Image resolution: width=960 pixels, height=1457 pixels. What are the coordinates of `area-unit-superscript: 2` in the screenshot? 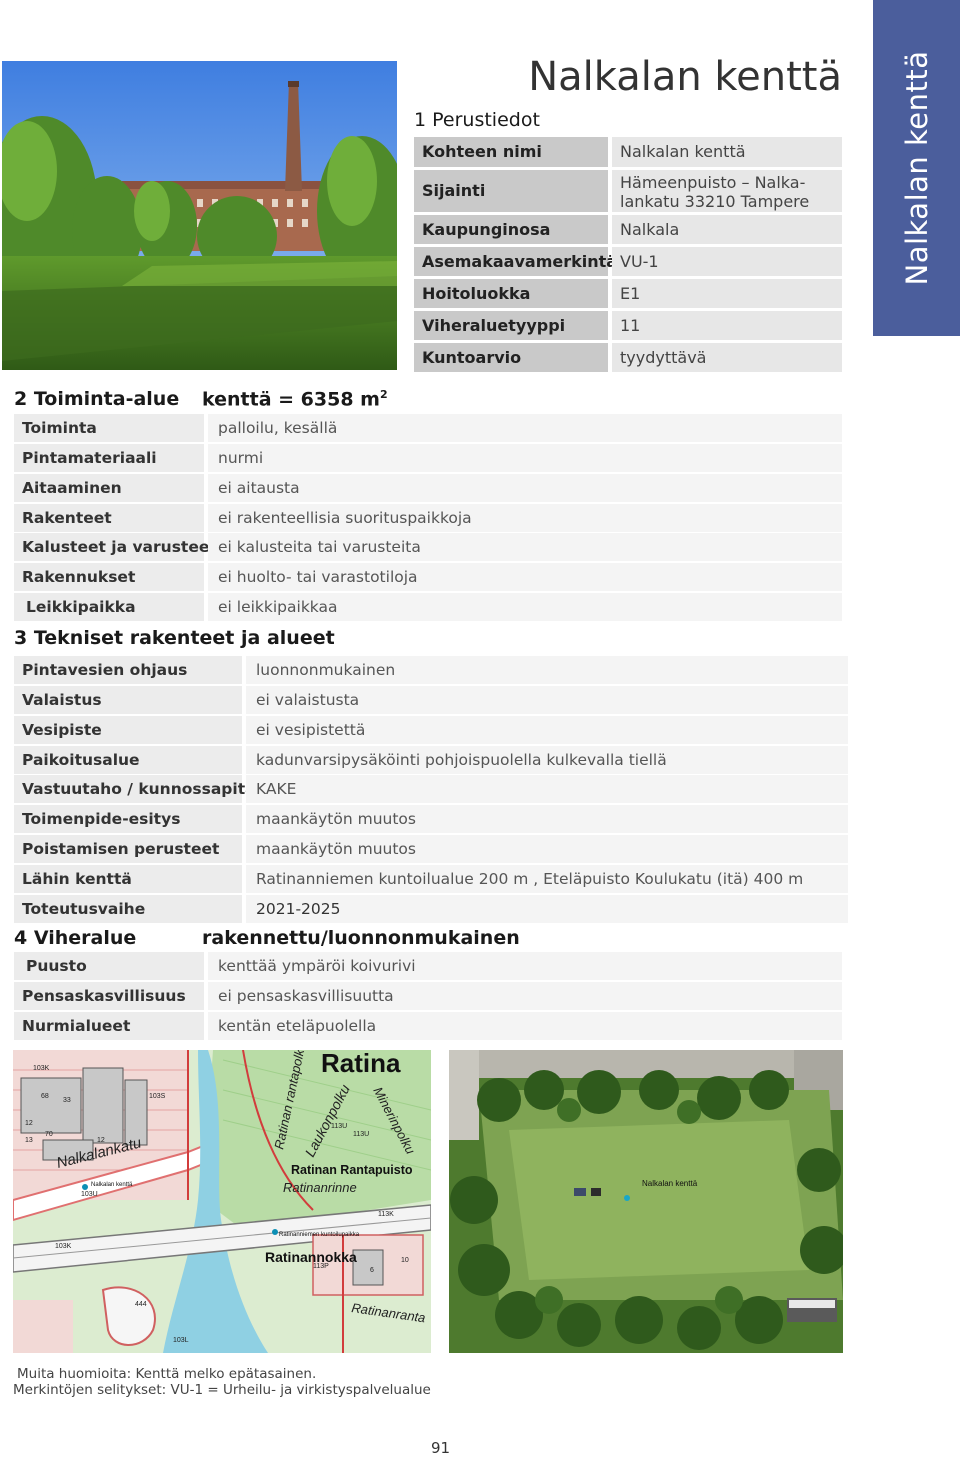 It's located at (383, 394).